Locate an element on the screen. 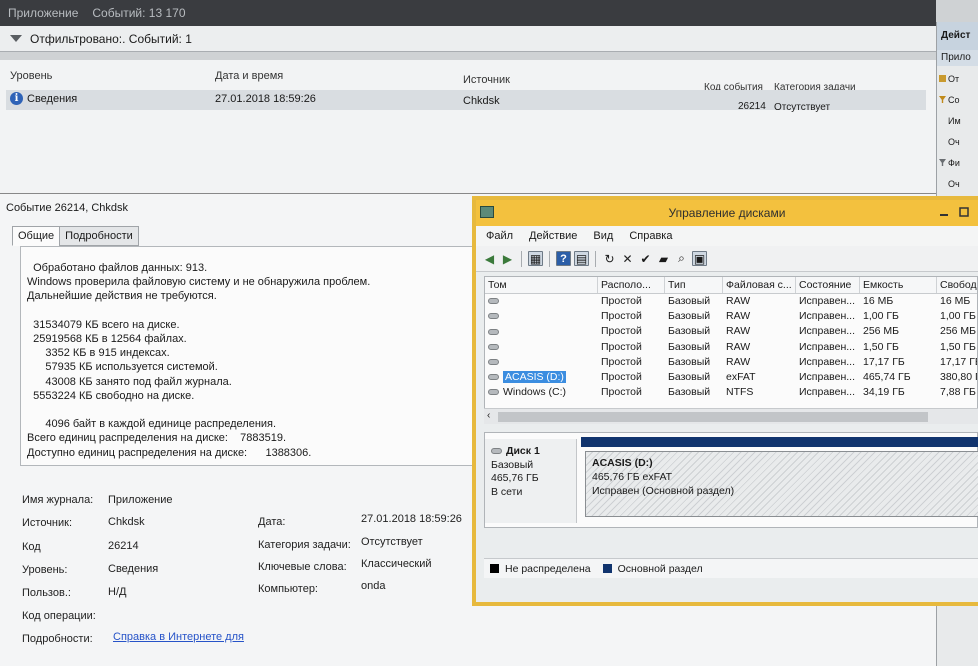  column-datetime: Дата и время is located at coordinates (249, 76).